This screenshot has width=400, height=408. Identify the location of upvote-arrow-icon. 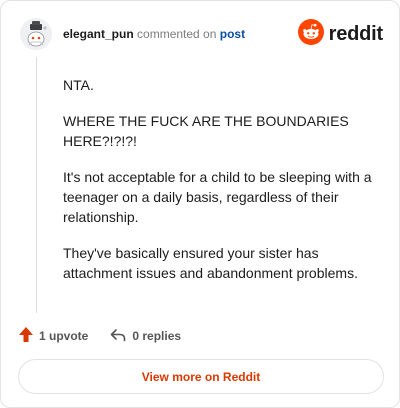
(26, 336).